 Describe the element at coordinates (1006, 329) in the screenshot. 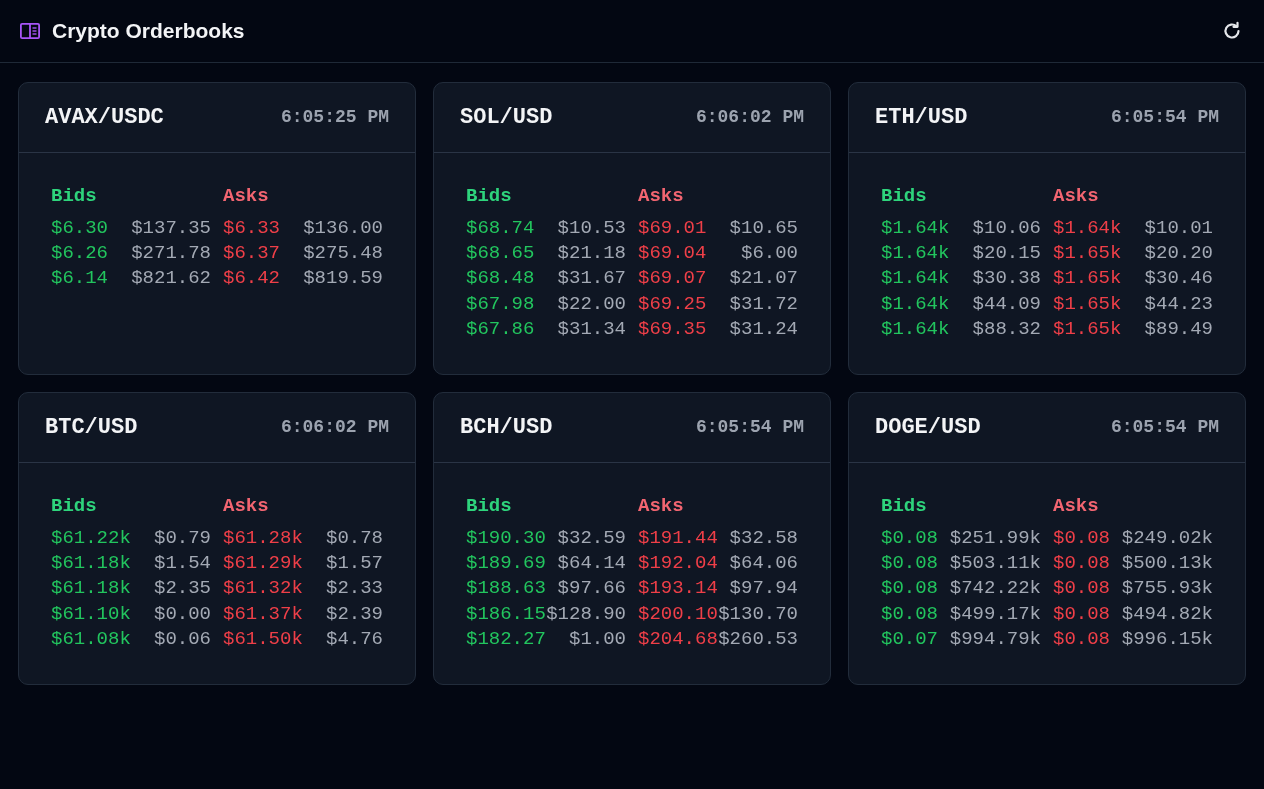

I see `size-amount: $88.32` at that location.